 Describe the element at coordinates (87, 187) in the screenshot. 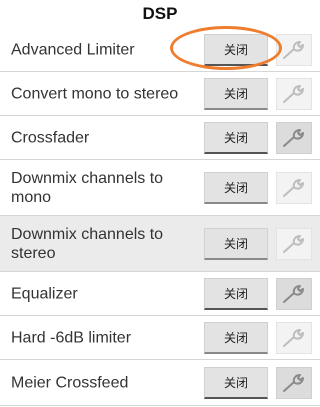

I see `row-label: Downmix channels to mono` at that location.